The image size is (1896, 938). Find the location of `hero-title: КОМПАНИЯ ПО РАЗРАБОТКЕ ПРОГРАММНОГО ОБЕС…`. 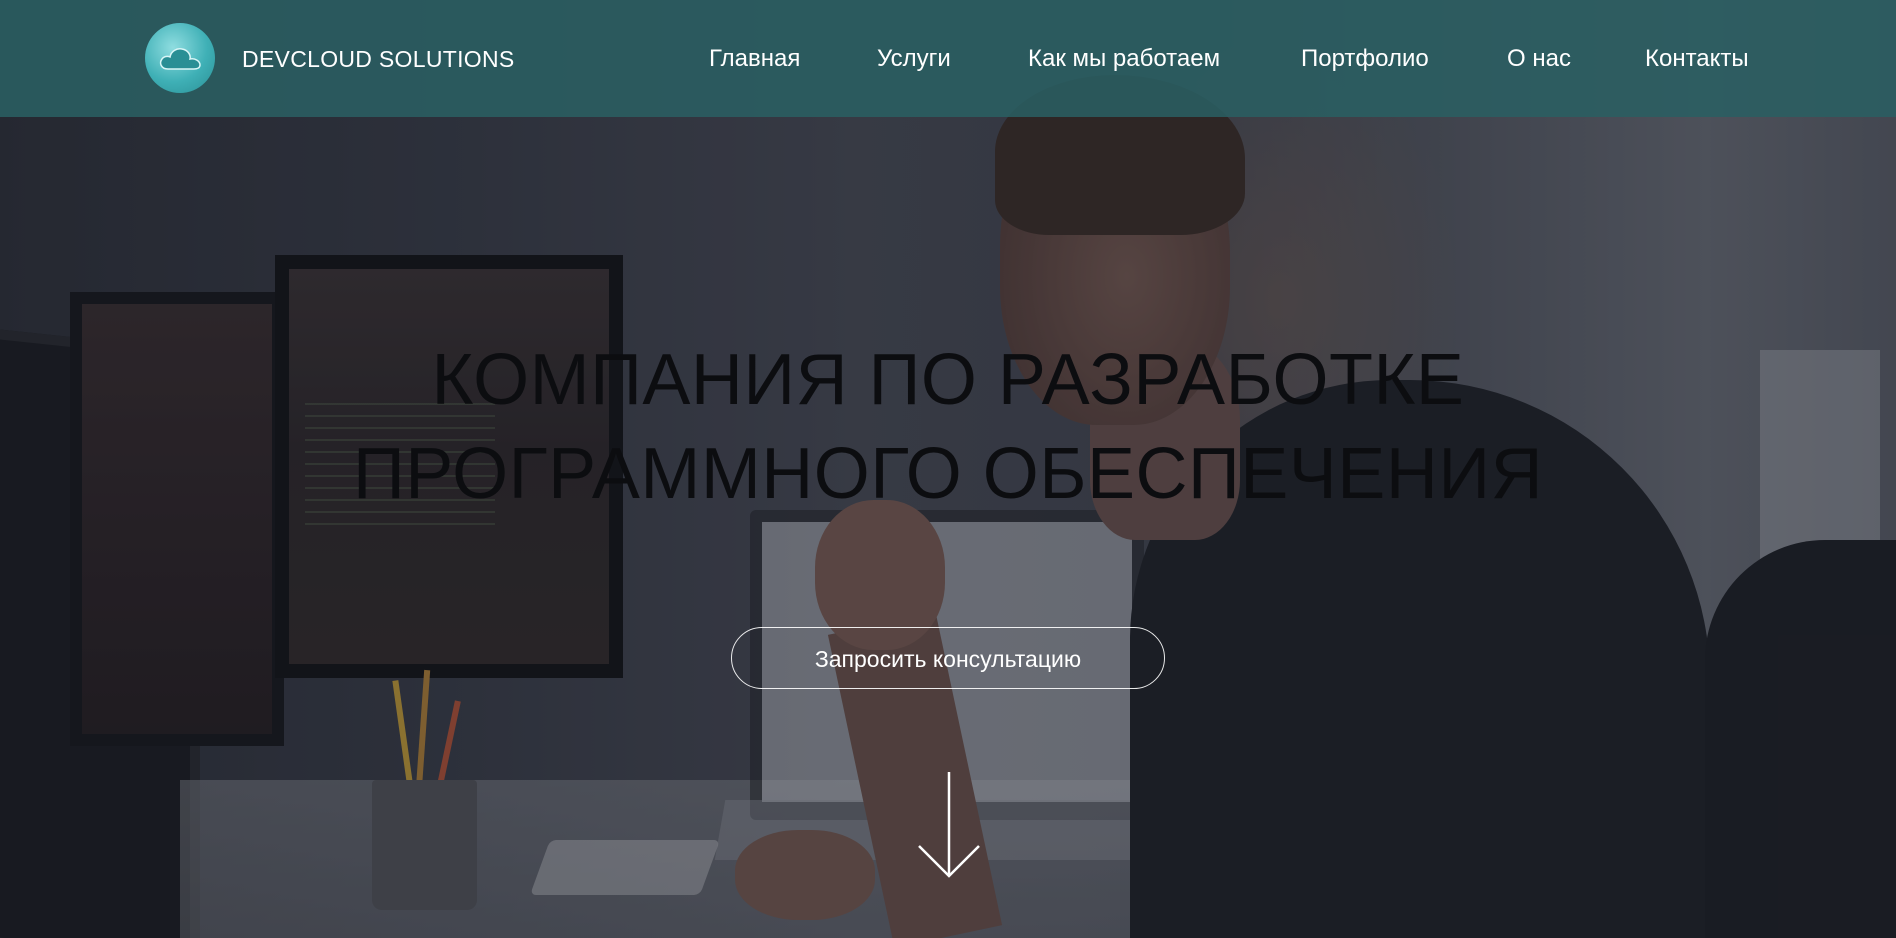

hero-title: КОМПАНИЯ ПО РАЗРАБОТКЕ ПРОГРАММНОГО ОБЕС… is located at coordinates (948, 427).